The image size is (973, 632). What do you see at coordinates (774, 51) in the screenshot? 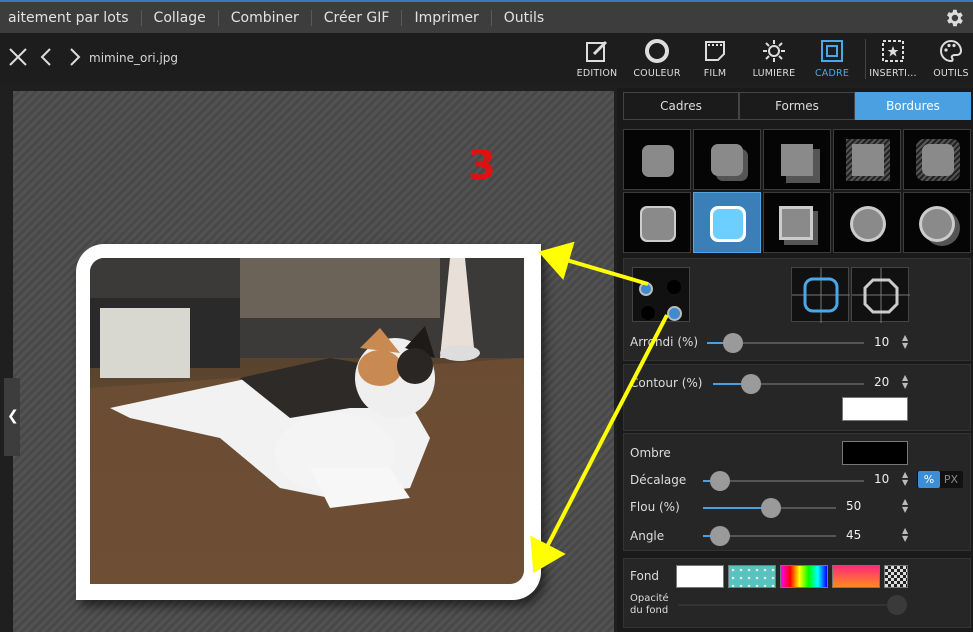
I see `light-icon` at bounding box center [774, 51].